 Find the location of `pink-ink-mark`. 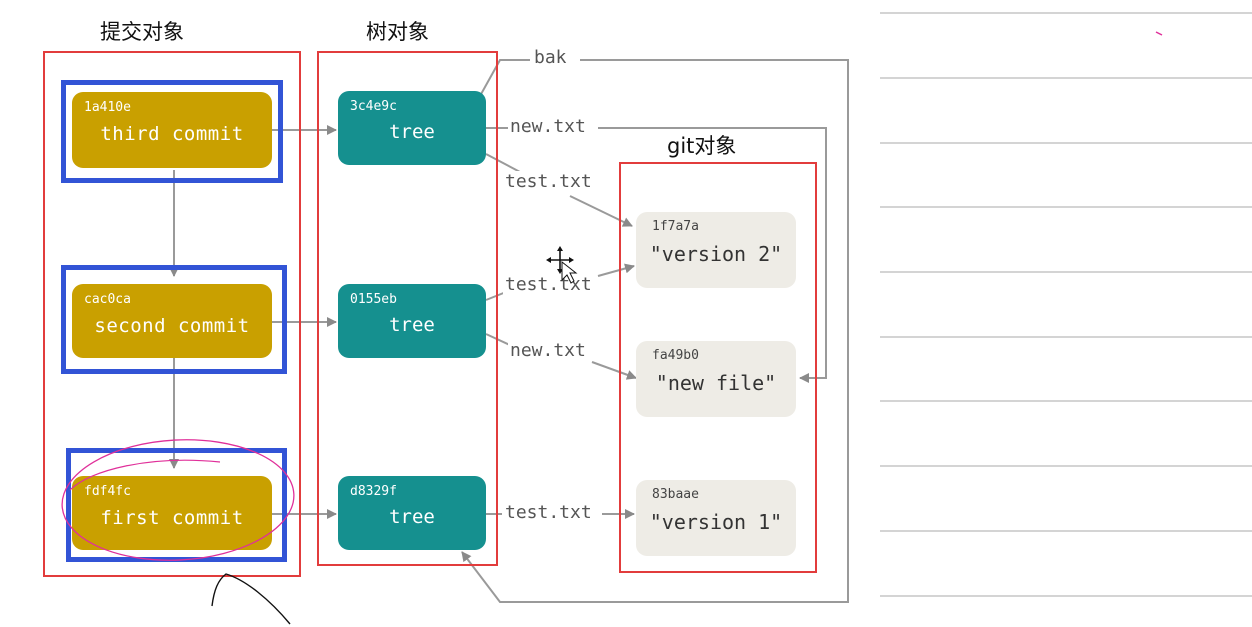

pink-ink-mark is located at coordinates (1159, 33).